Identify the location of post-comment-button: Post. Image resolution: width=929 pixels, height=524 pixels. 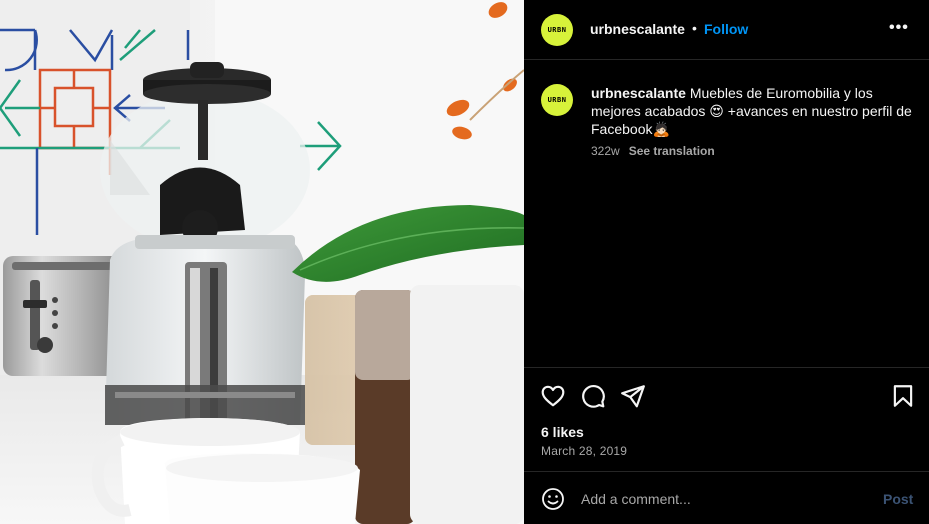
(898, 499).